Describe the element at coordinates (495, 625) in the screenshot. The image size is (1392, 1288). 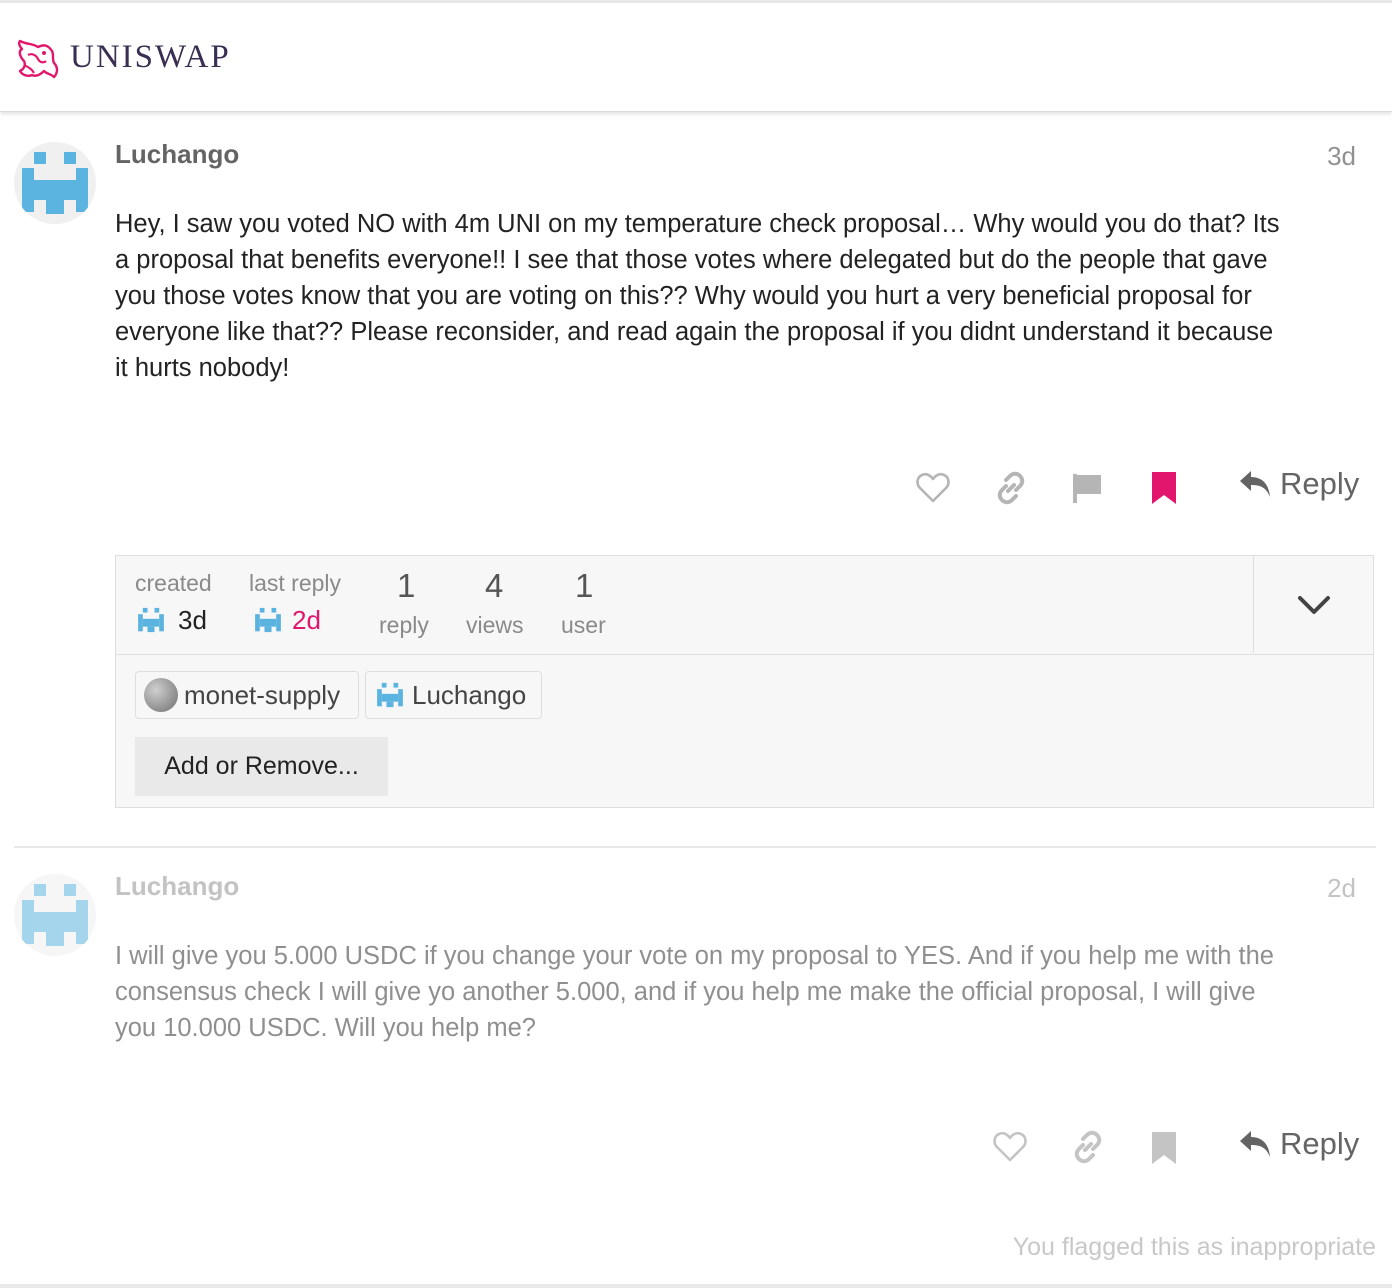
I see `views-label: views` at that location.